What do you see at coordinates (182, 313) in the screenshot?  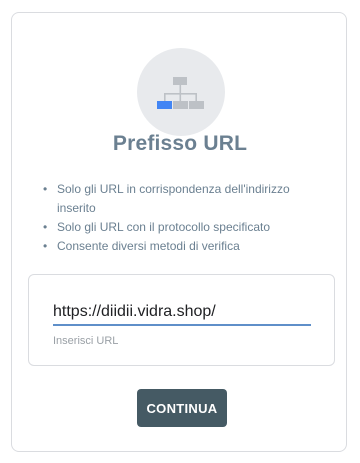 I see `url-input` at bounding box center [182, 313].